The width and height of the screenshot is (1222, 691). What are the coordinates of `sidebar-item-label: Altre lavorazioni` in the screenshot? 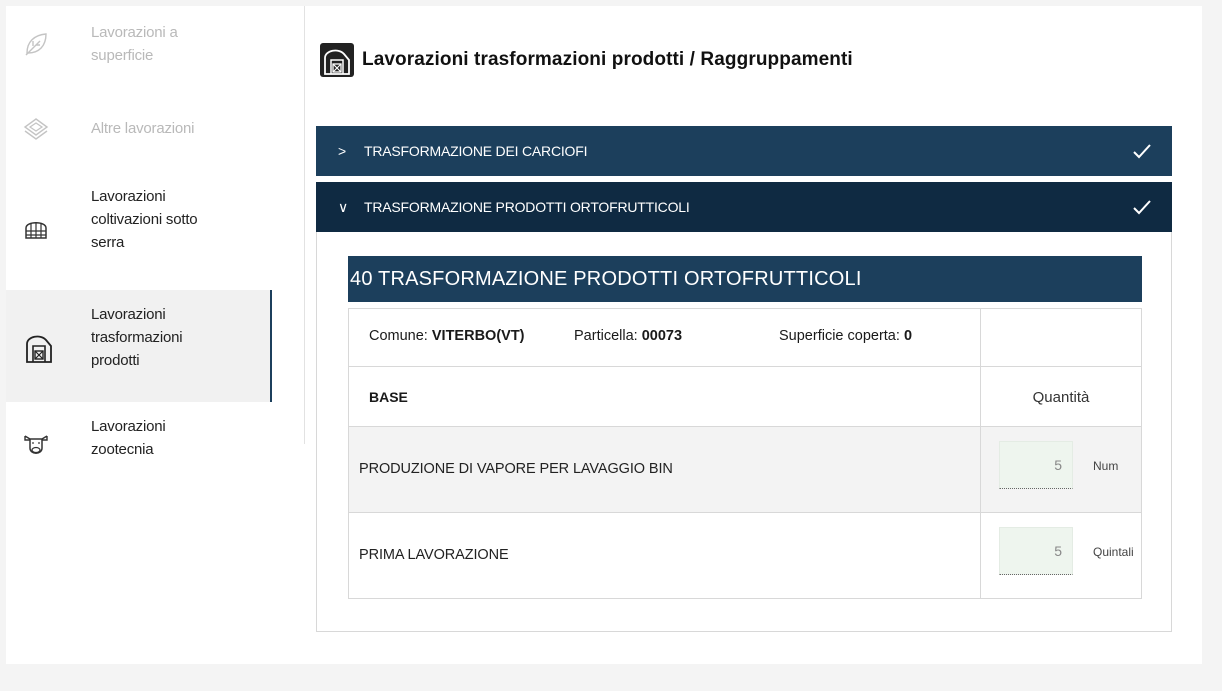 It's located at (143, 128).